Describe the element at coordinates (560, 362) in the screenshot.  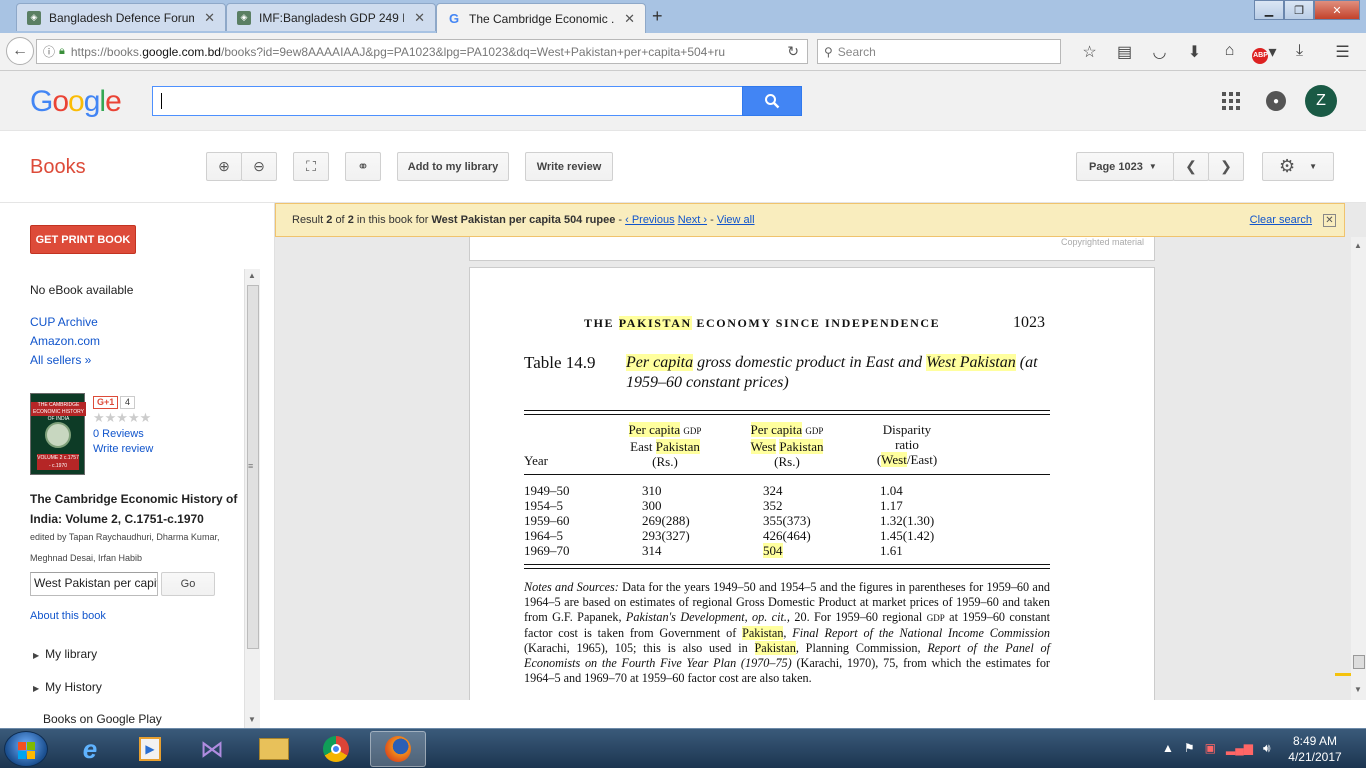
I see `table-caption: Table 14.9` at that location.